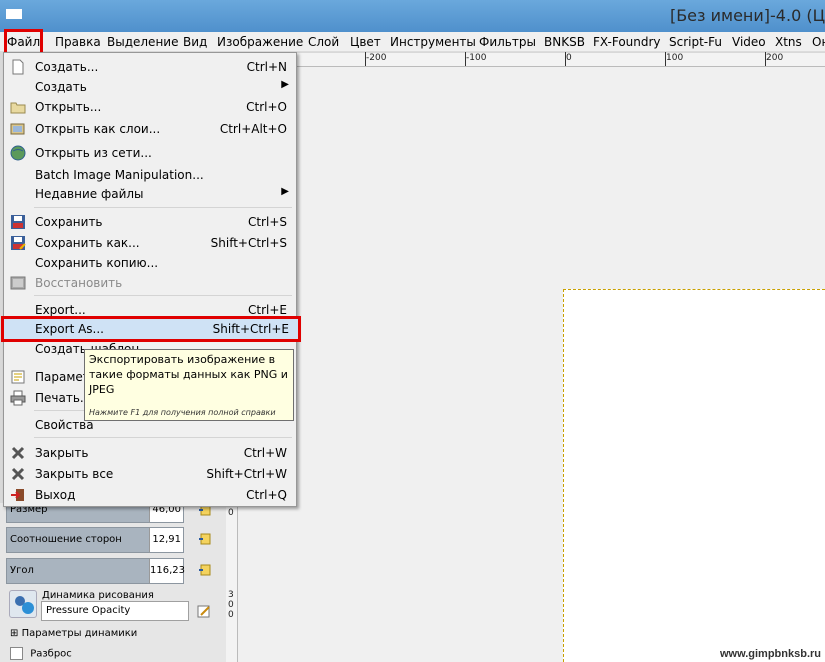  What do you see at coordinates (18, 283) in the screenshot?
I see `revert-icon` at bounding box center [18, 283].